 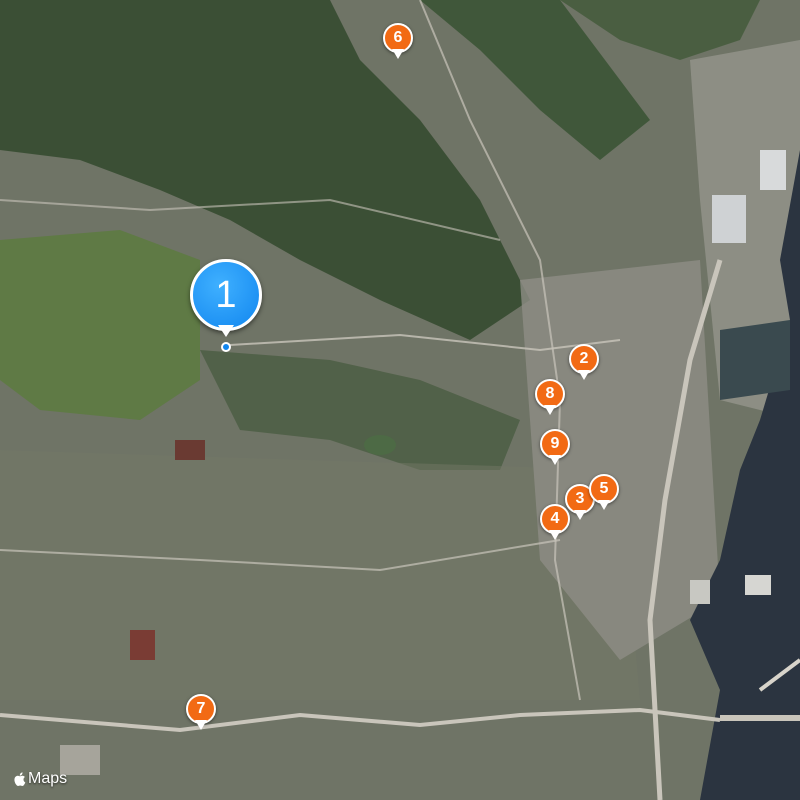 What do you see at coordinates (398, 41) in the screenshot?
I see `map-pin-6: 6` at bounding box center [398, 41].